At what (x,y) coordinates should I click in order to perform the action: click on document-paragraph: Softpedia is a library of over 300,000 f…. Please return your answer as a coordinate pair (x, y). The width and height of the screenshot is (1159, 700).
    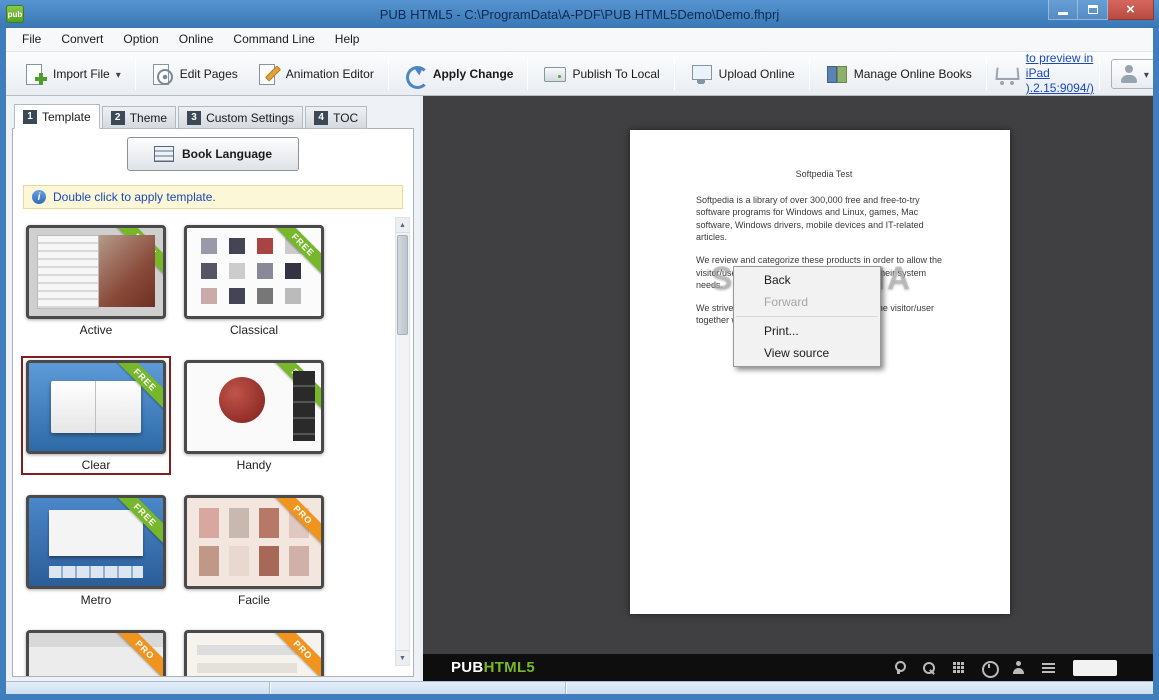
    Looking at the image, I should click on (810, 218).